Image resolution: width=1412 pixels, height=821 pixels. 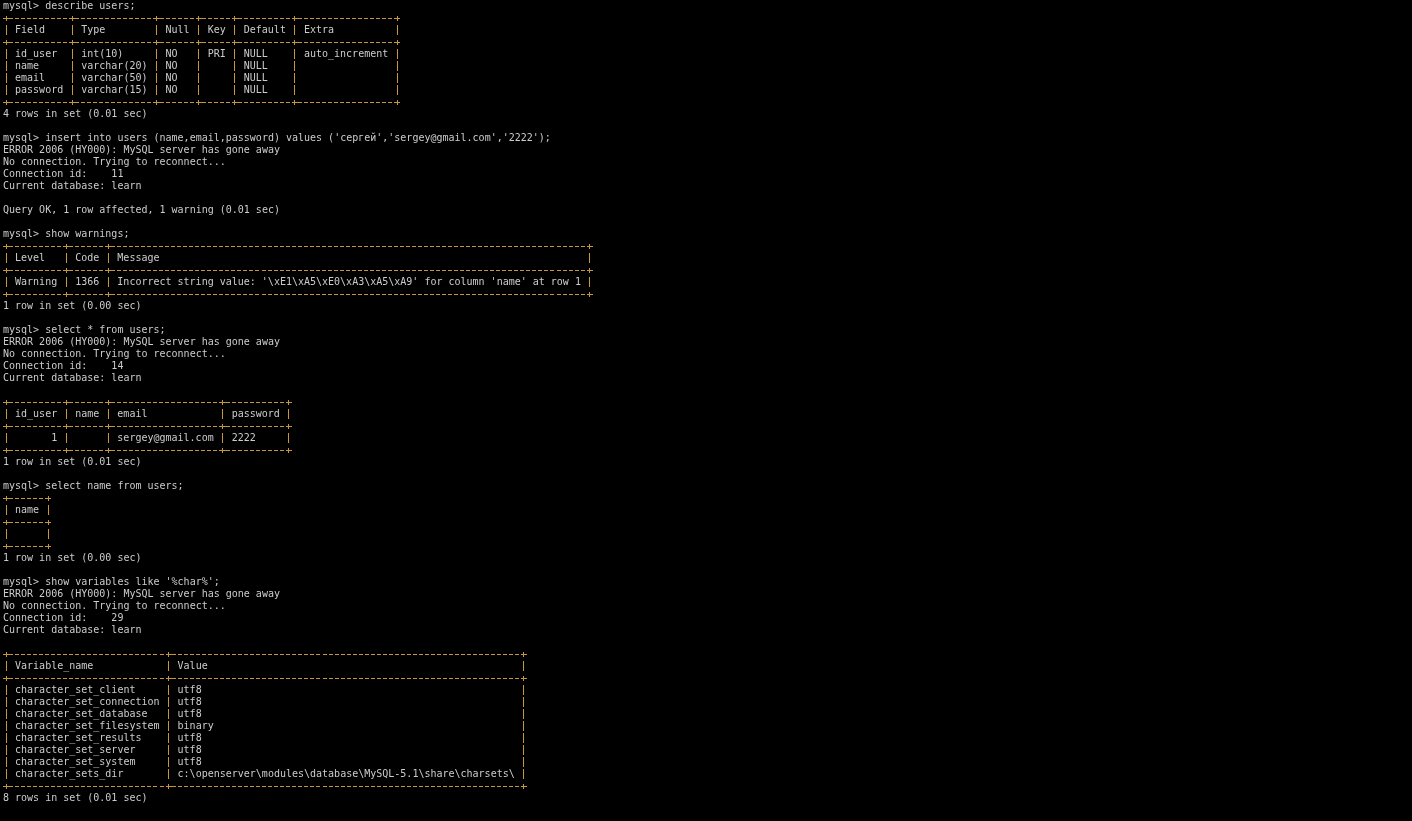 I want to click on table-cell: character_set_filesystem, so click(x=87, y=725).